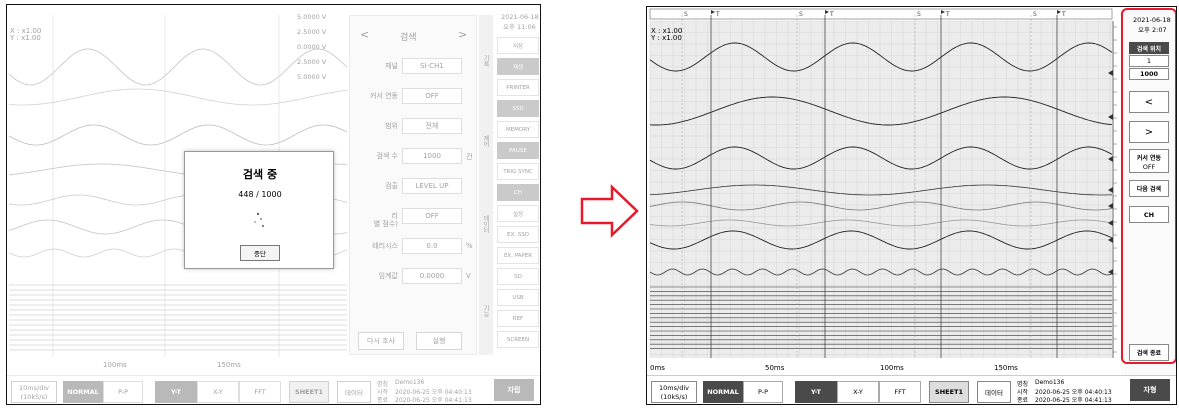 The height and width of the screenshot is (408, 1179). I want to click on left-field-unit: 건, so click(469, 157).